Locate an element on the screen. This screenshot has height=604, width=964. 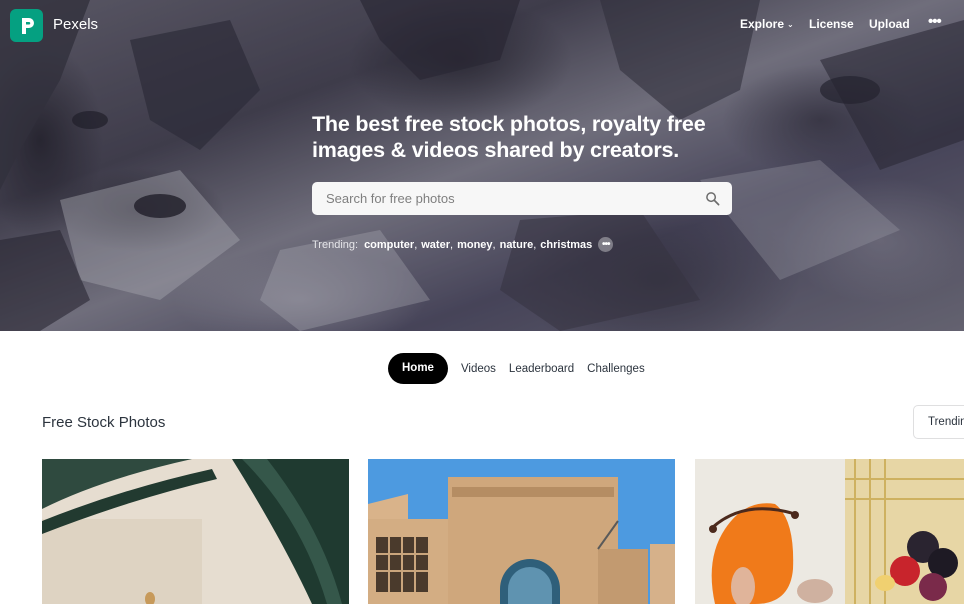
tab-challenges: Challenges is located at coordinates (616, 369).